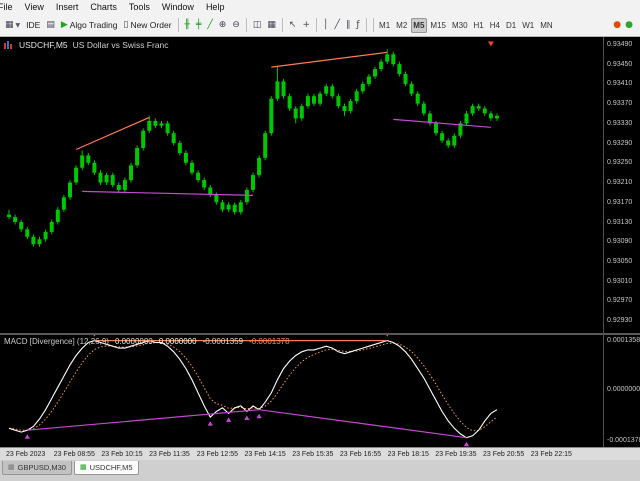 The image size is (640, 481). Describe the element at coordinates (620, 202) in the screenshot. I see `price-scale-label: 0.93170` at that location.